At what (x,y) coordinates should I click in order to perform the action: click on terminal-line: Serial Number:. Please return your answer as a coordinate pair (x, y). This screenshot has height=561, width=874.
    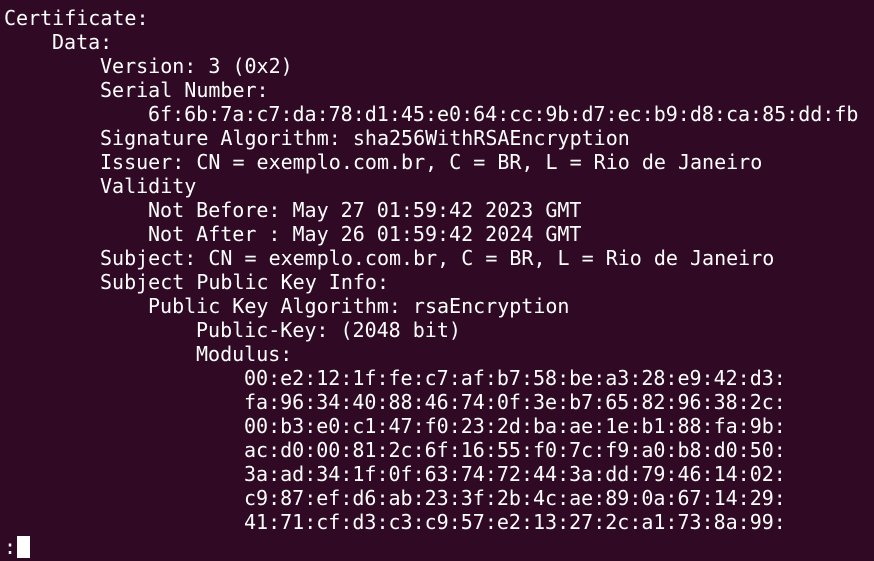
    Looking at the image, I should click on (184, 90).